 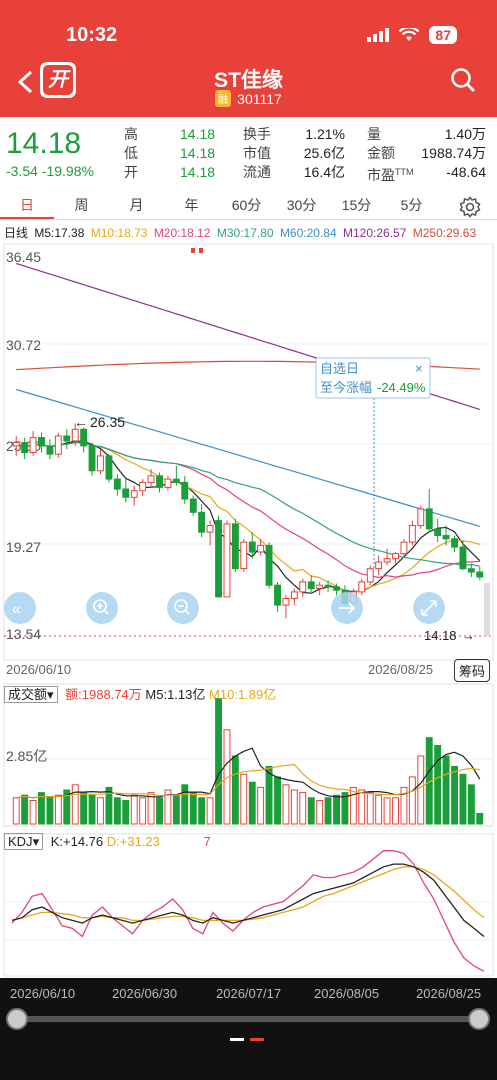 What do you see at coordinates (257, 172) in the screenshot?
I see `float-cap-label: 流通` at bounding box center [257, 172].